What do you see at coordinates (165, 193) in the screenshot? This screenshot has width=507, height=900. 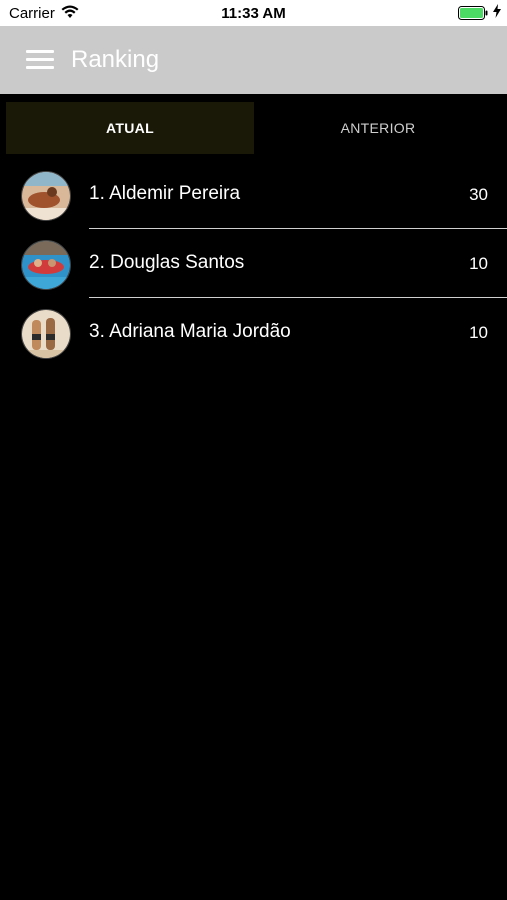 I see `ranking-name: 1. Aldemir Pereira` at bounding box center [165, 193].